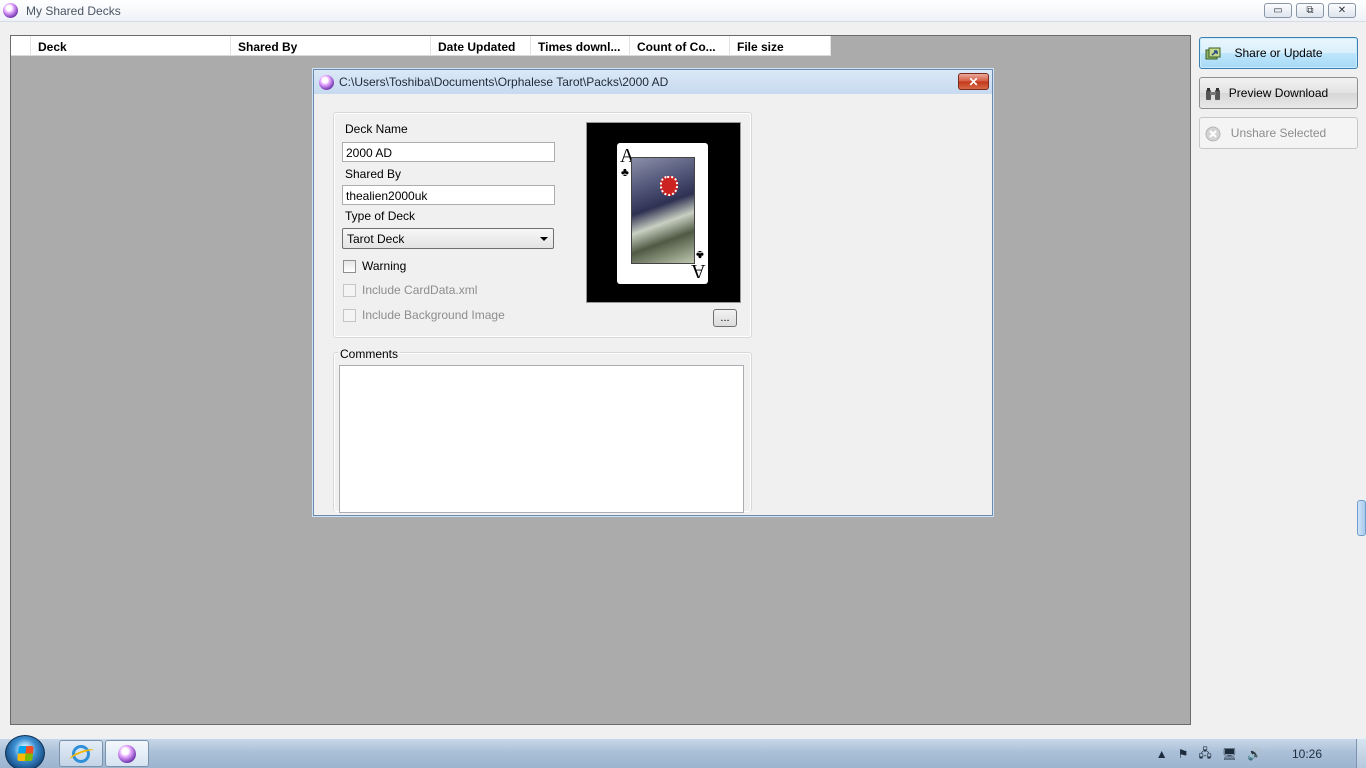 The width and height of the screenshot is (1366, 768). I want to click on card-suit-top: ♣, so click(625, 172).